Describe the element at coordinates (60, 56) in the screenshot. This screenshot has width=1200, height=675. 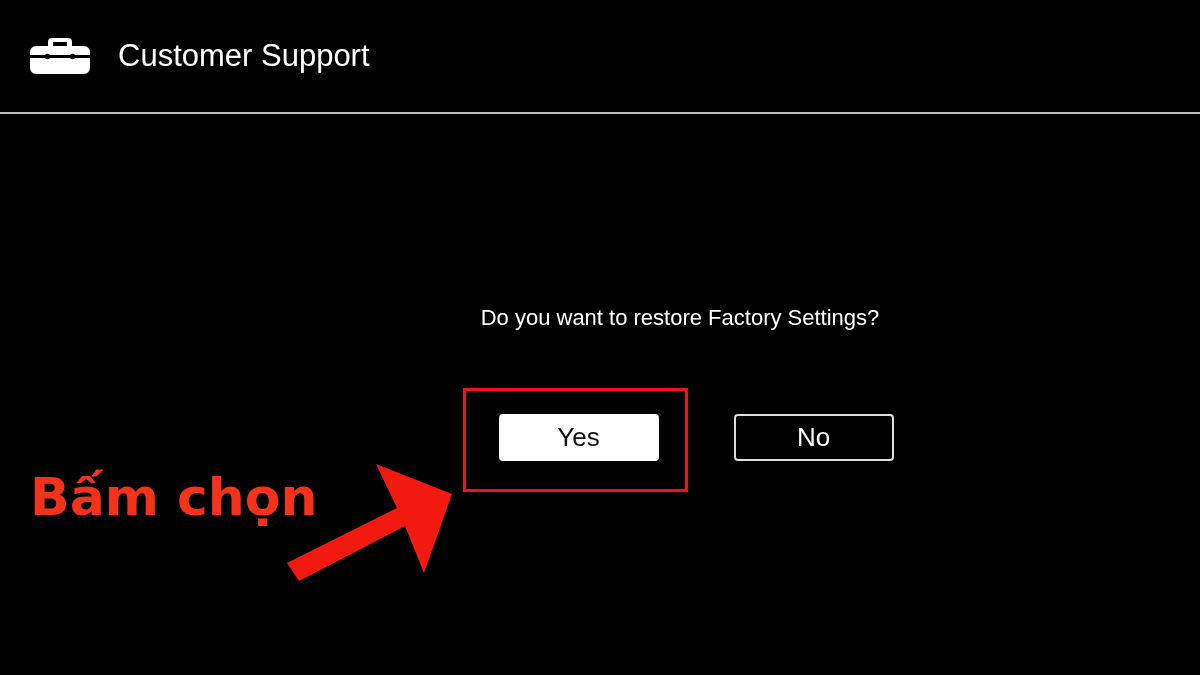
I see `toolbox-icon` at that location.